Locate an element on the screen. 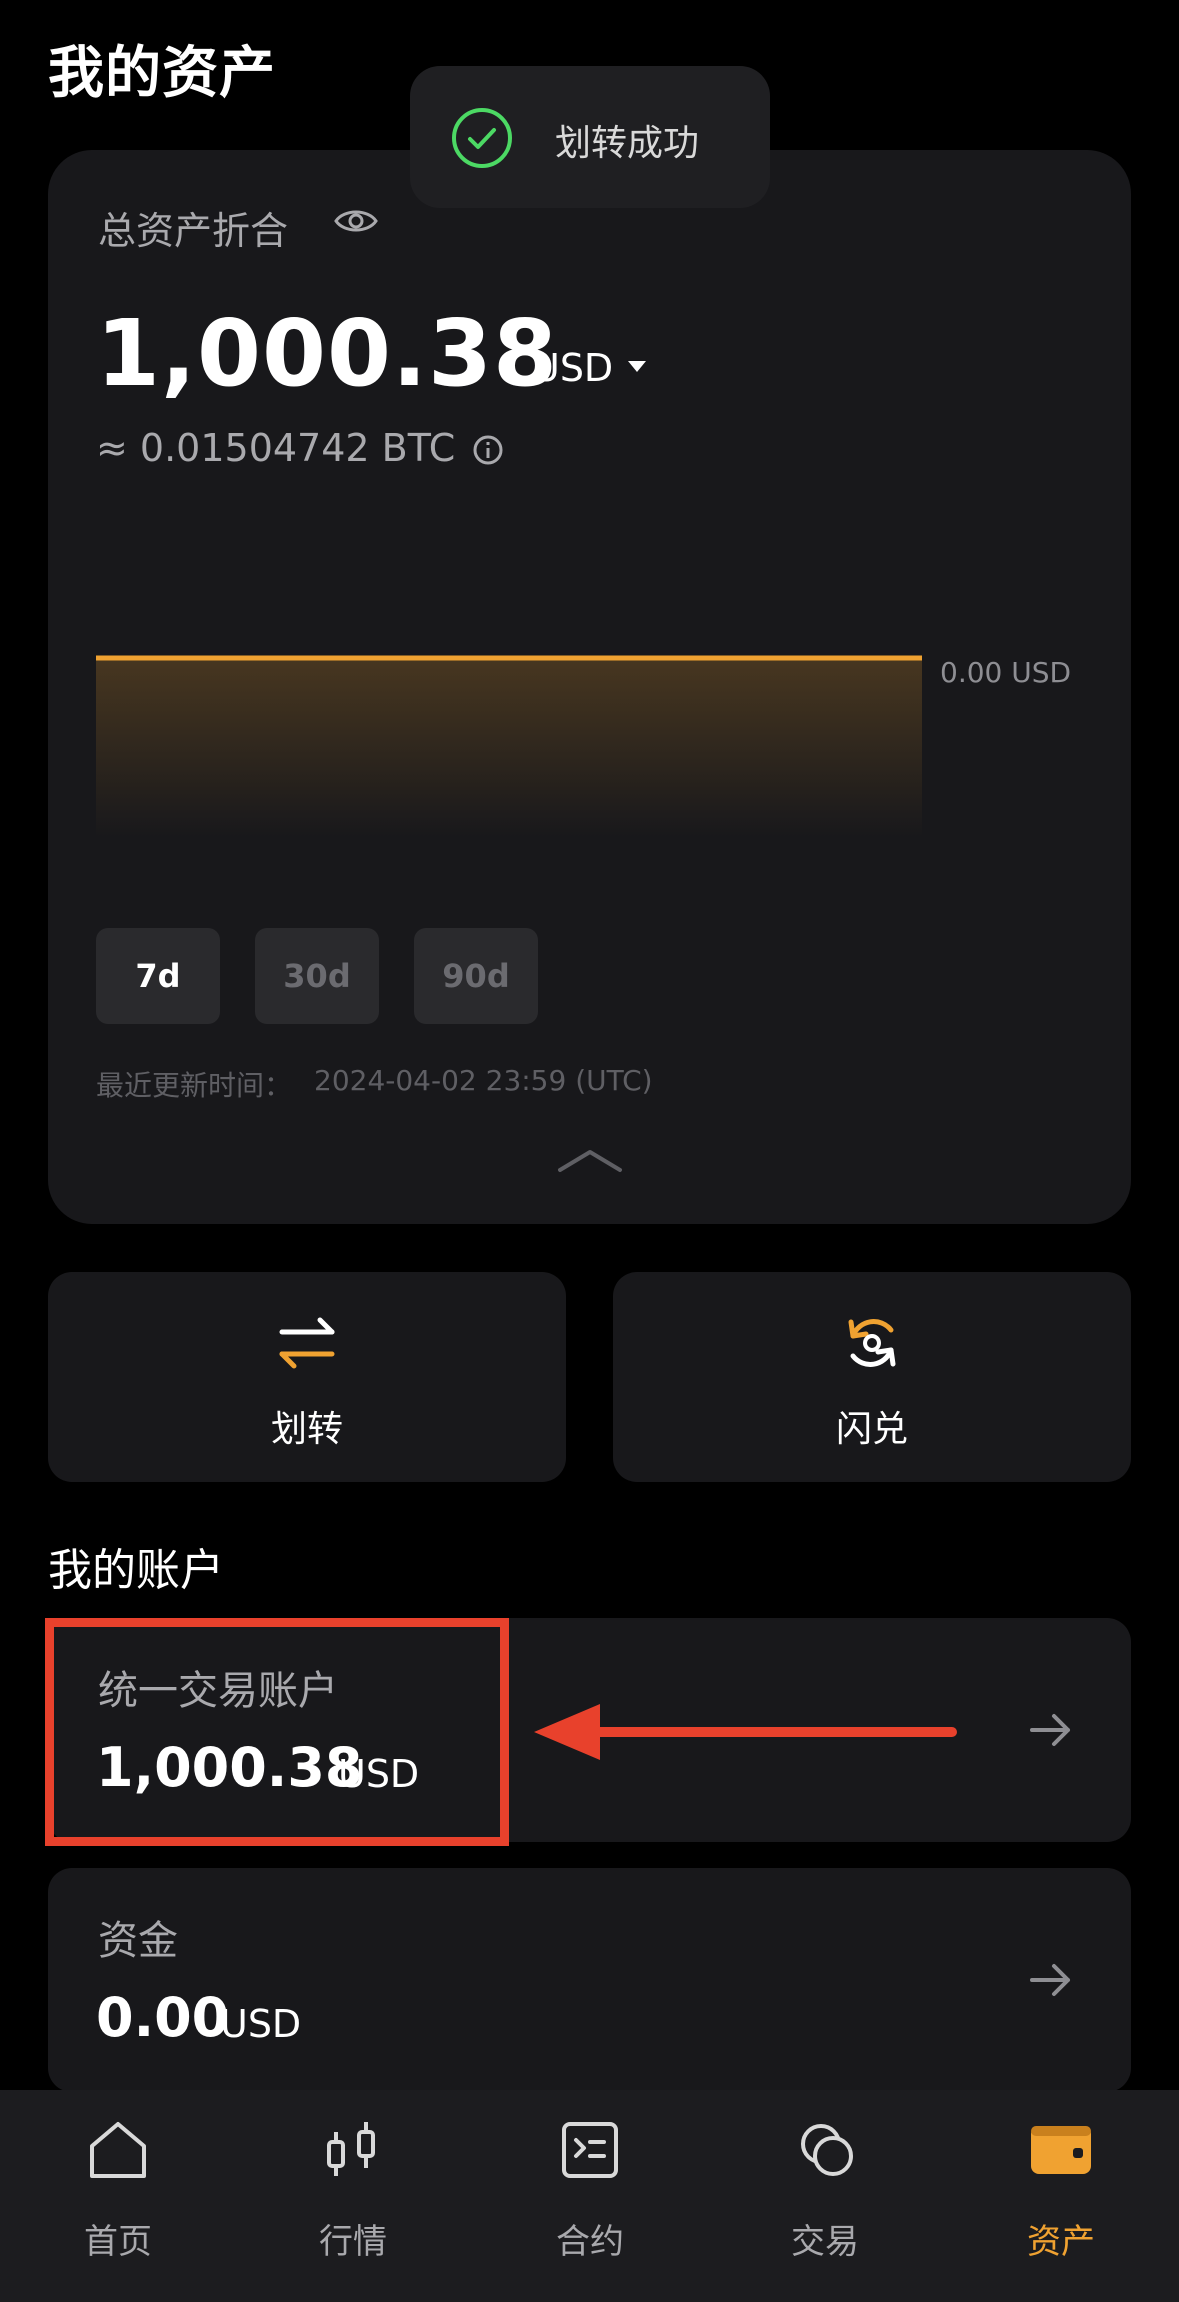  nav-item-trade: 交易 is located at coordinates (825, 2198).